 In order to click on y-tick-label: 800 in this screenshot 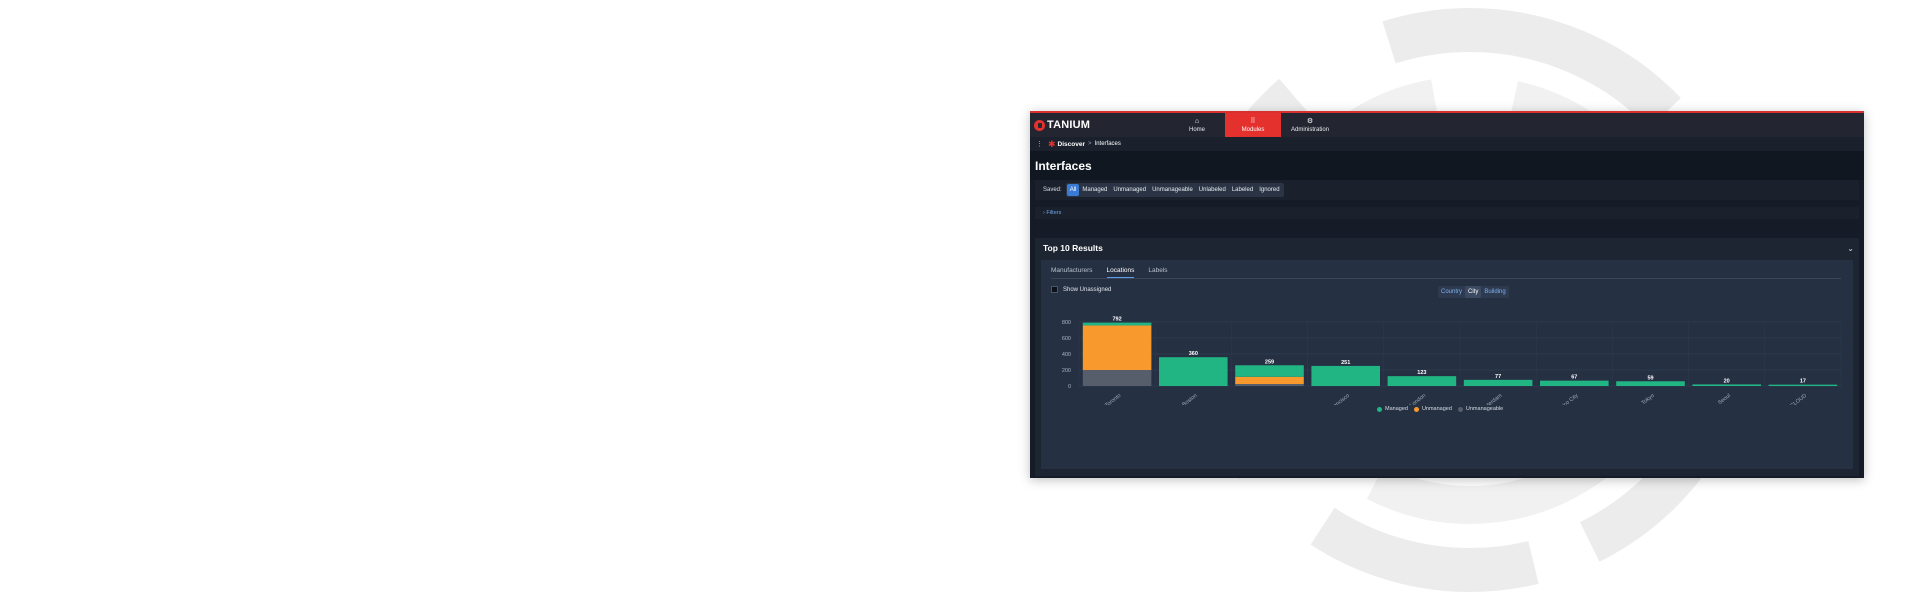, I will do `click(1066, 323)`.